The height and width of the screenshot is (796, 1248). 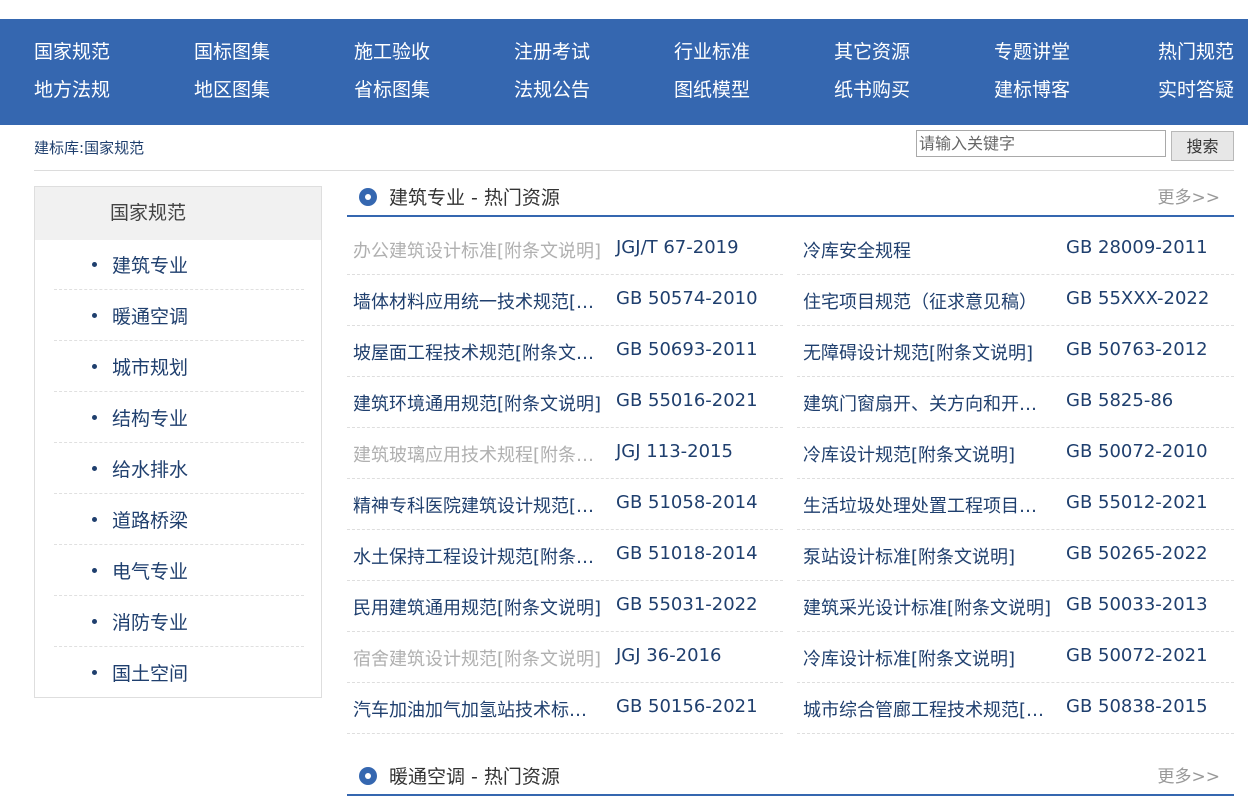 What do you see at coordinates (552, 88) in the screenshot?
I see `nav-link-regulation-notices: 法规公告` at bounding box center [552, 88].